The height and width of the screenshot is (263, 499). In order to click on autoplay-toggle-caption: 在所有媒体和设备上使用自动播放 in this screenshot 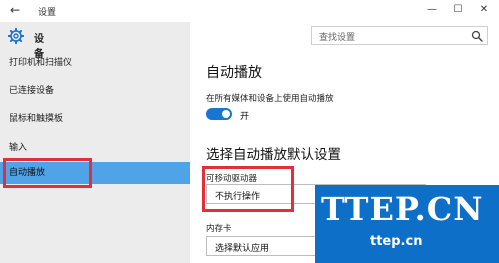, I will do `click(270, 99)`.